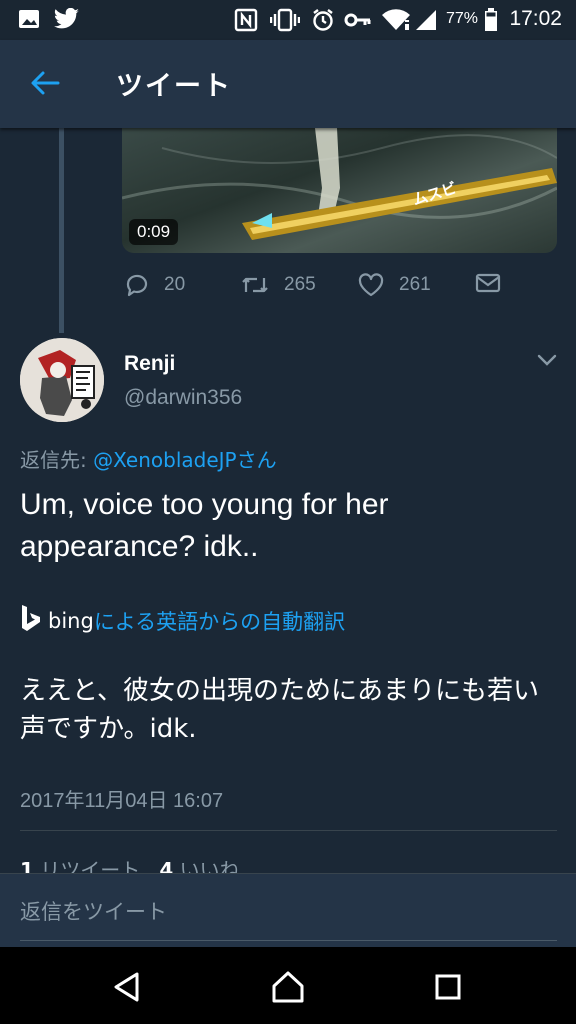 The image size is (576, 1024). What do you see at coordinates (29, 21) in the screenshot?
I see `gallery-icon` at bounding box center [29, 21].